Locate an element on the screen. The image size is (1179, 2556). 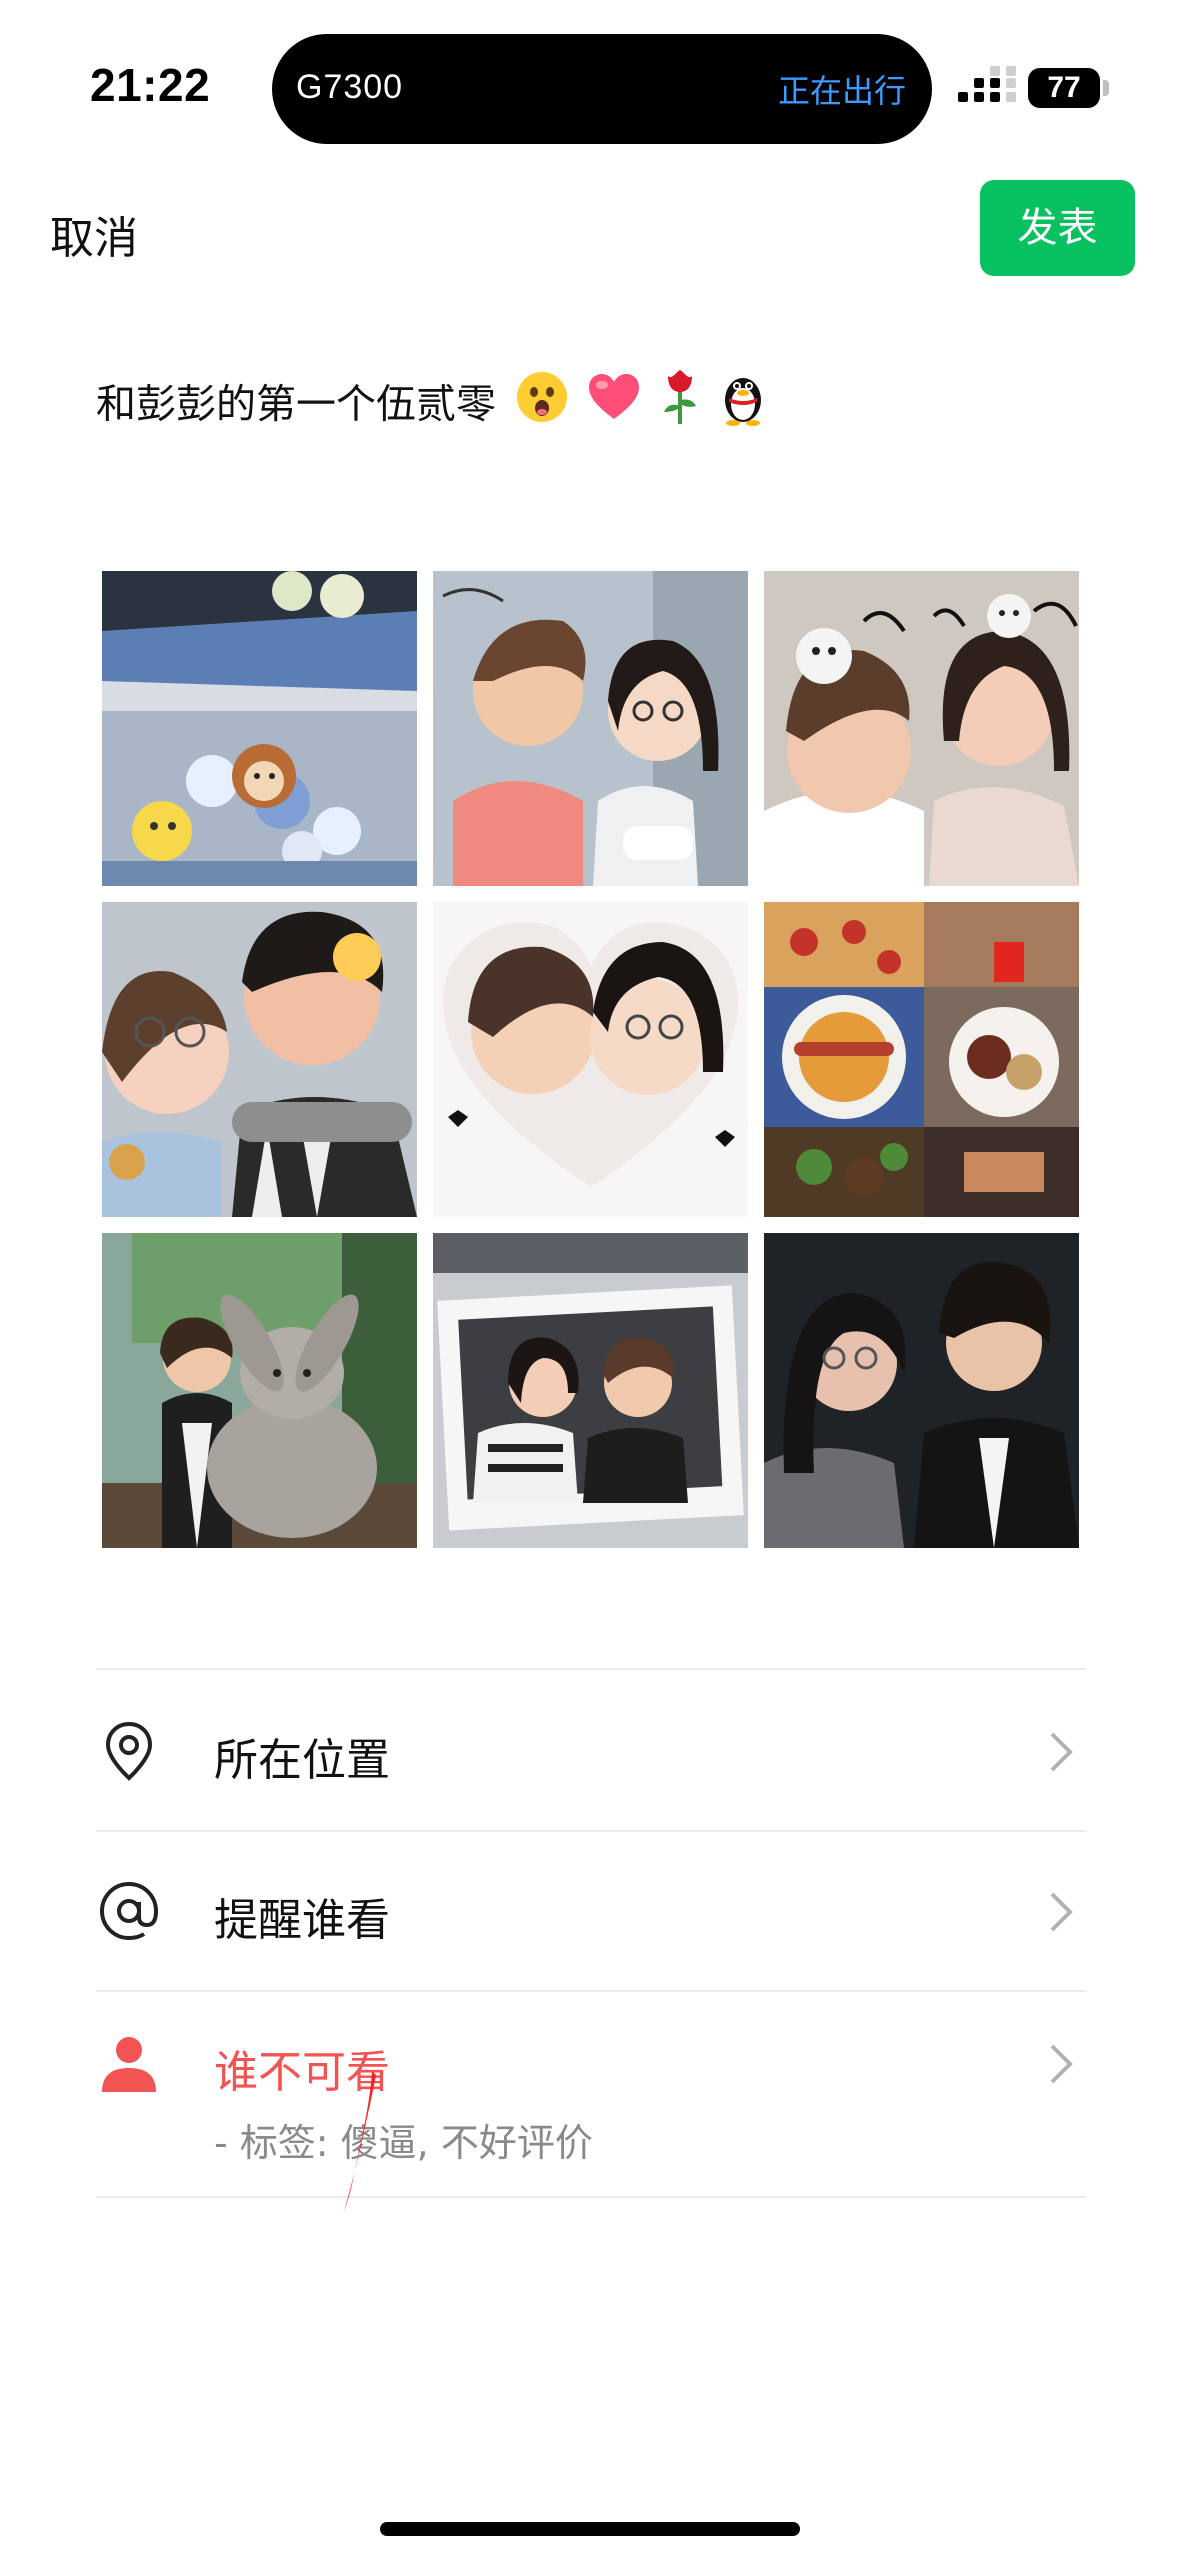
astonished-face-emoji is located at coordinates (542, 406).